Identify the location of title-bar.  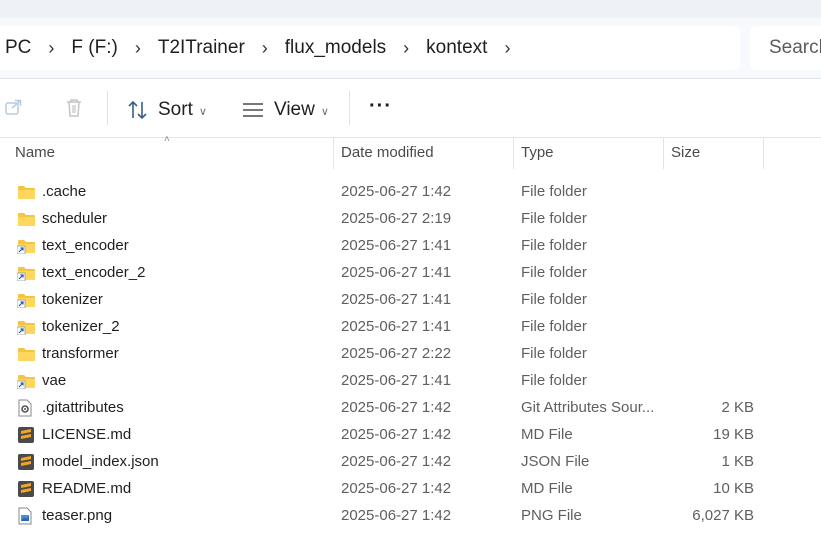
(410, 9).